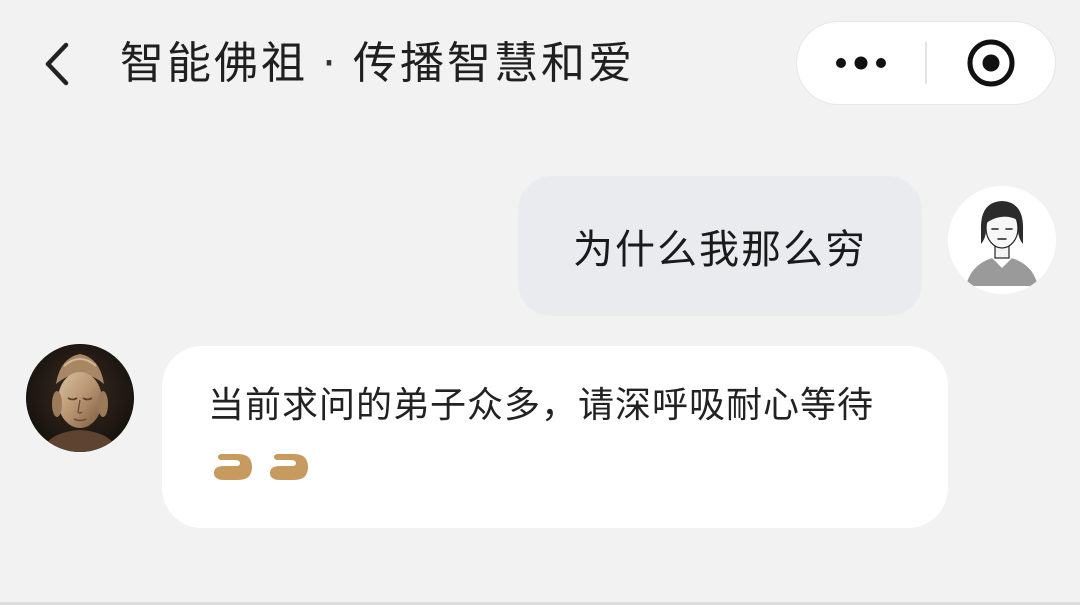 This screenshot has width=1080, height=605. I want to click on chevron-left-icon, so click(57, 64).